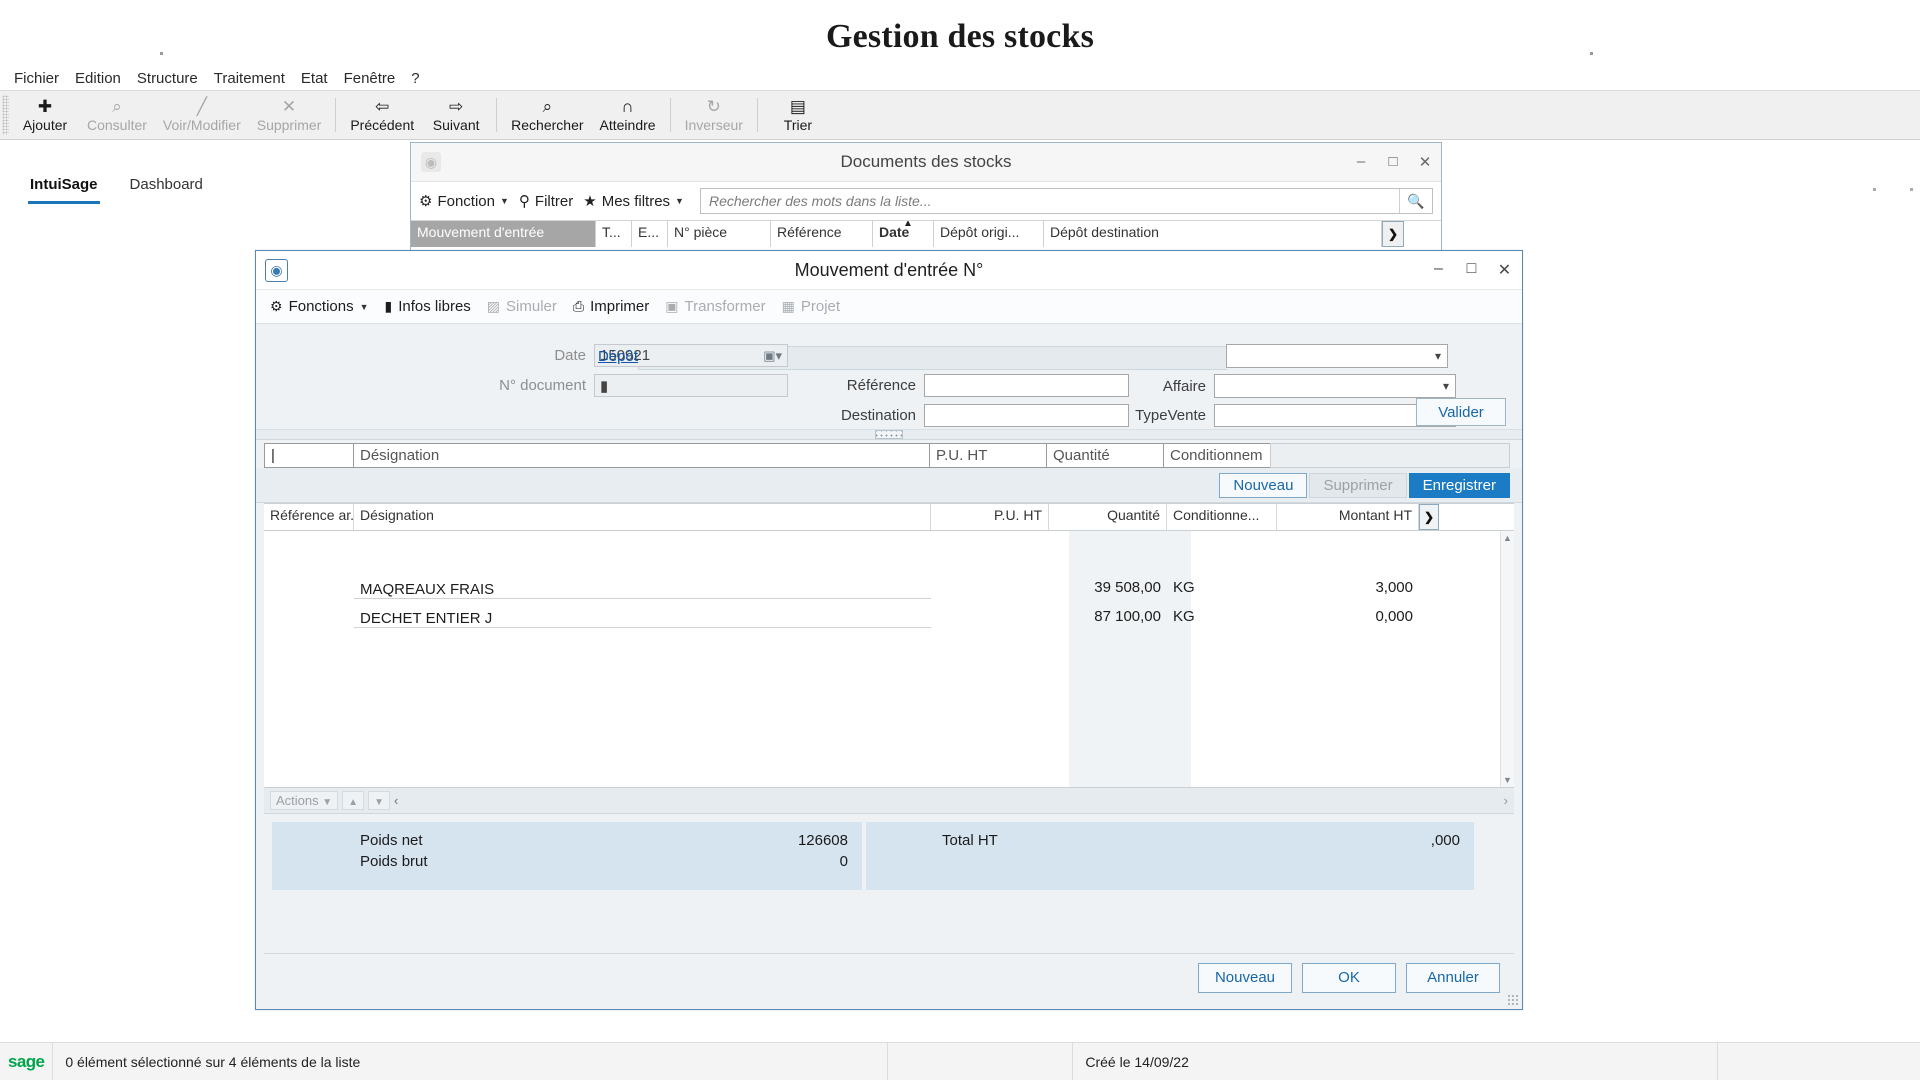  What do you see at coordinates (820, 306) in the screenshot?
I see `modal-toolbar-label: Projet` at bounding box center [820, 306].